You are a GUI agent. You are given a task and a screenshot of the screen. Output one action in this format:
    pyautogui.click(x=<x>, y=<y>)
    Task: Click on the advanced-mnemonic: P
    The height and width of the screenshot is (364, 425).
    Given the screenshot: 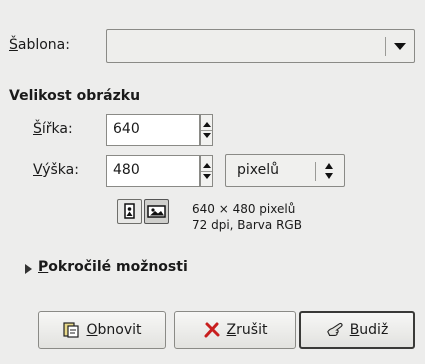 What is the action you would take?
    pyautogui.click(x=43, y=267)
    